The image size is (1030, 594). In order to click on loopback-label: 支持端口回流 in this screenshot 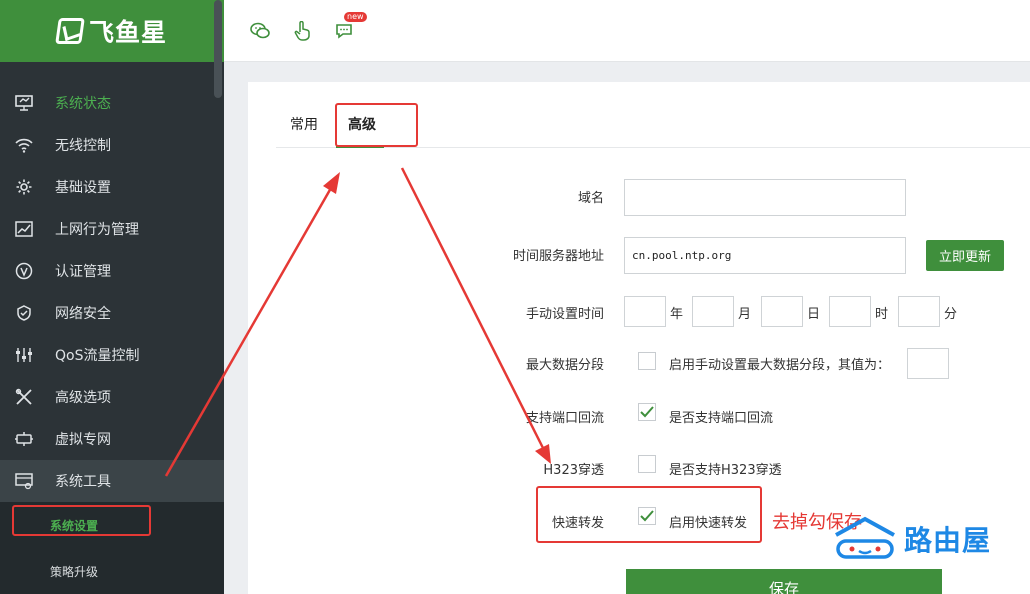, I will do `click(564, 418)`.